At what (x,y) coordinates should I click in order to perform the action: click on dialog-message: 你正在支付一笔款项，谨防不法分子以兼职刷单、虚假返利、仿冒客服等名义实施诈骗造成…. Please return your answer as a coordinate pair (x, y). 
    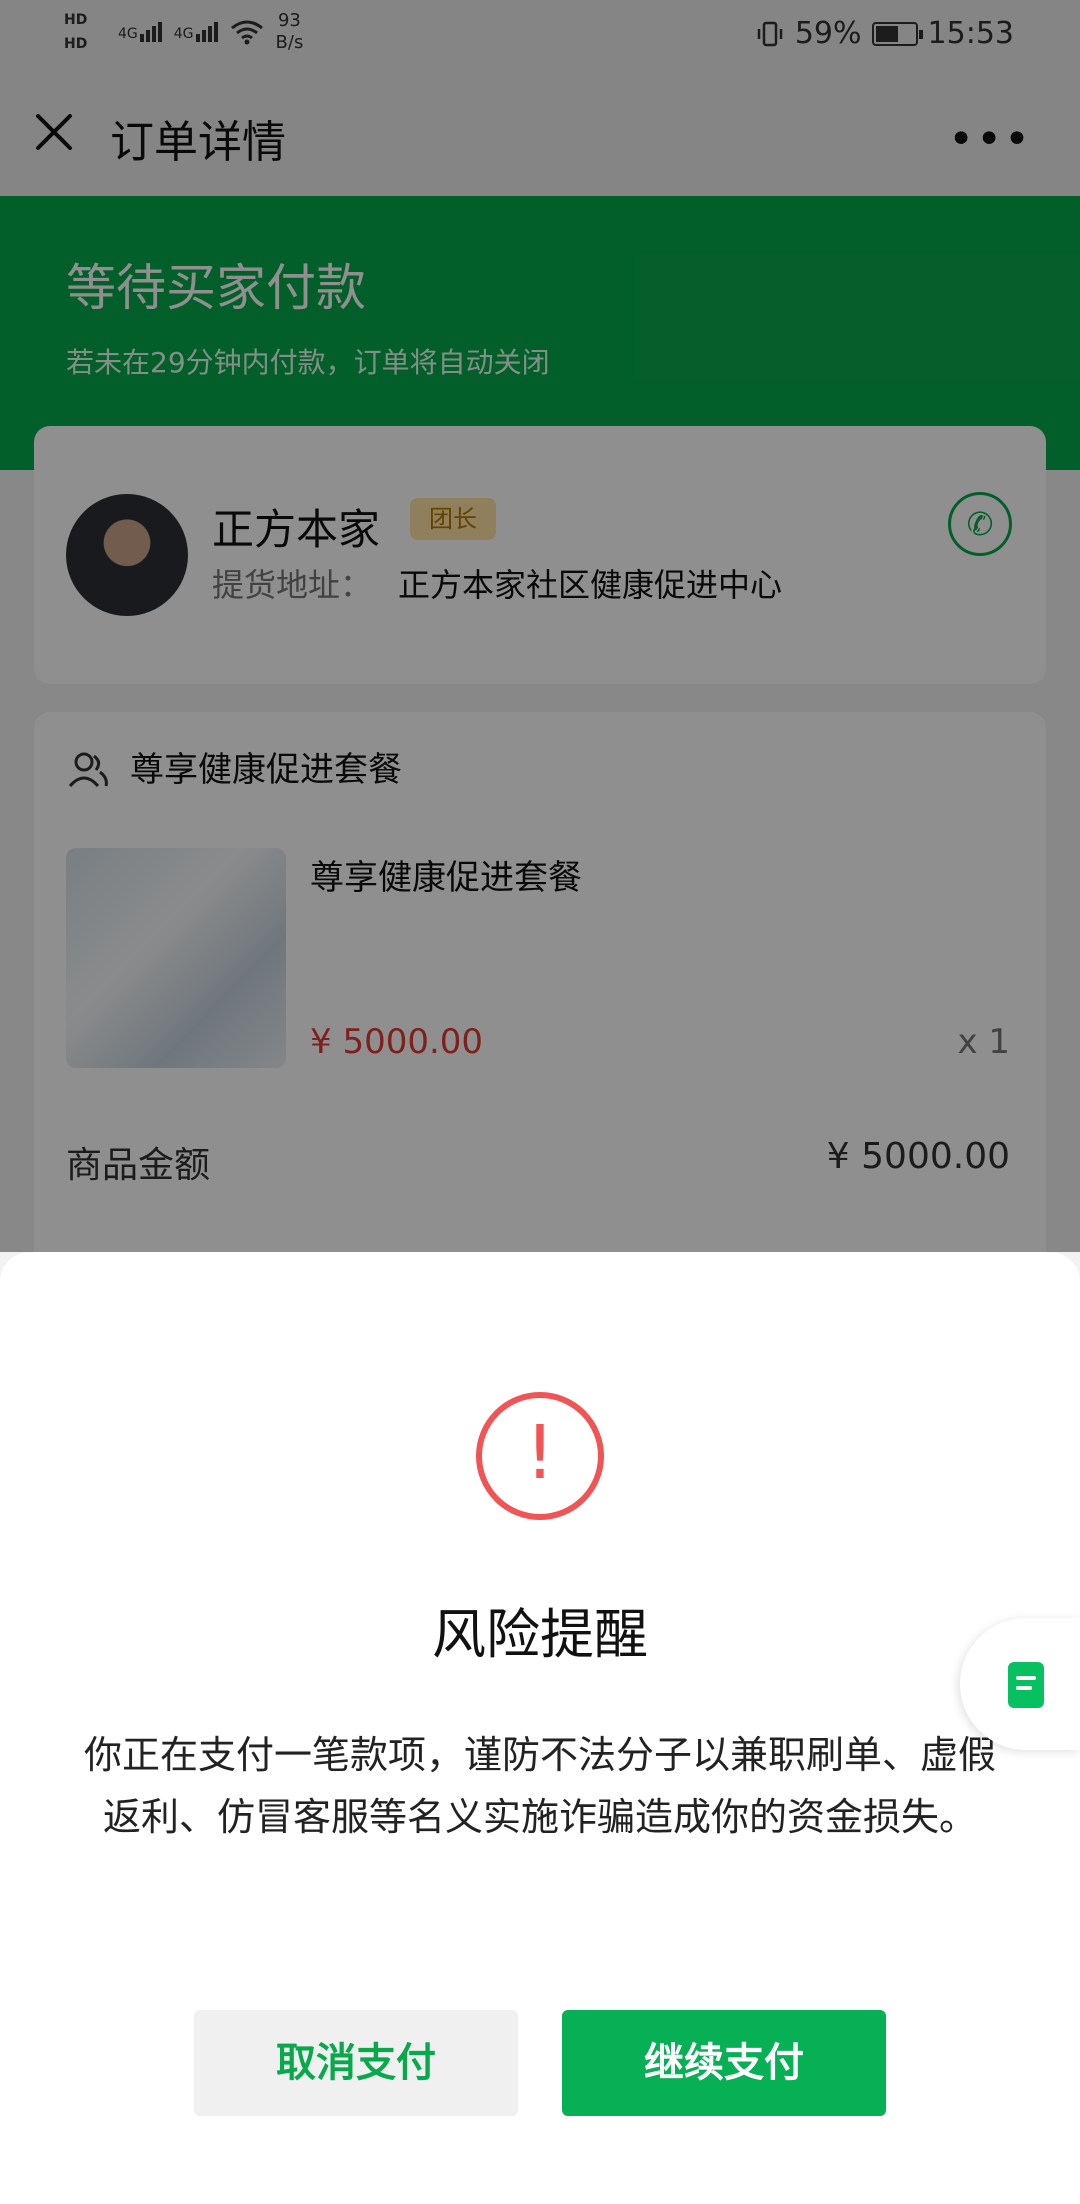
    Looking at the image, I should click on (539, 1786).